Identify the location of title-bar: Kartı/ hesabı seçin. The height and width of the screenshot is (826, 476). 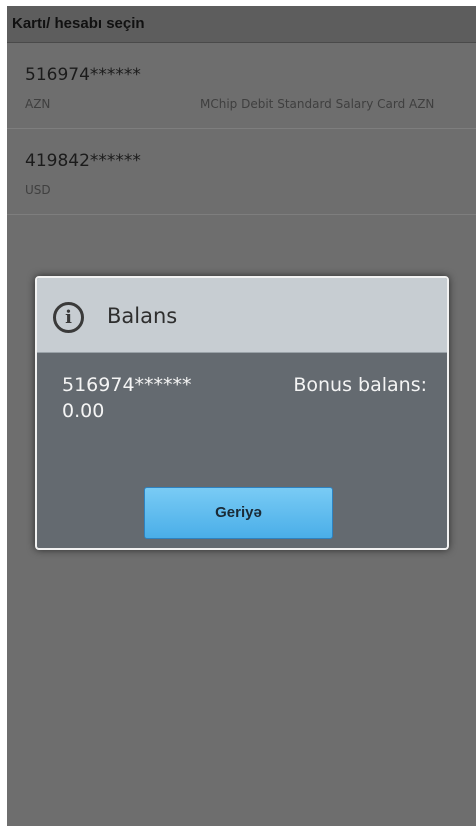
(241, 24).